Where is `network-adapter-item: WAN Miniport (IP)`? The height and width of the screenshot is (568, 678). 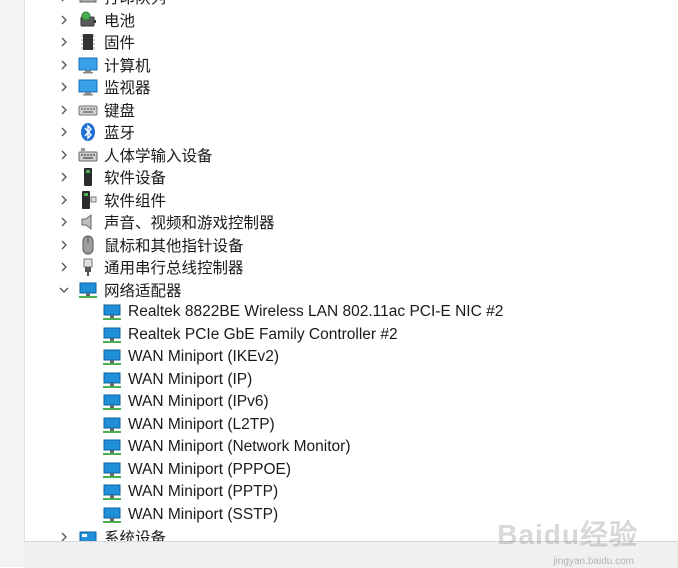 network-adapter-item: WAN Miniport (IP) is located at coordinates (351, 380).